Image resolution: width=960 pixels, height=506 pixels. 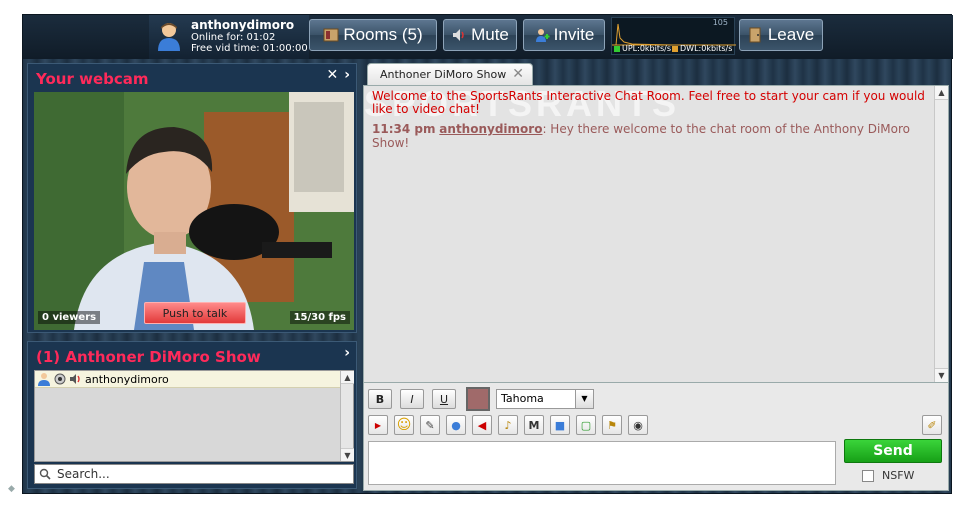 What do you see at coordinates (331, 35) in the screenshot?
I see `rooms-icon` at bounding box center [331, 35].